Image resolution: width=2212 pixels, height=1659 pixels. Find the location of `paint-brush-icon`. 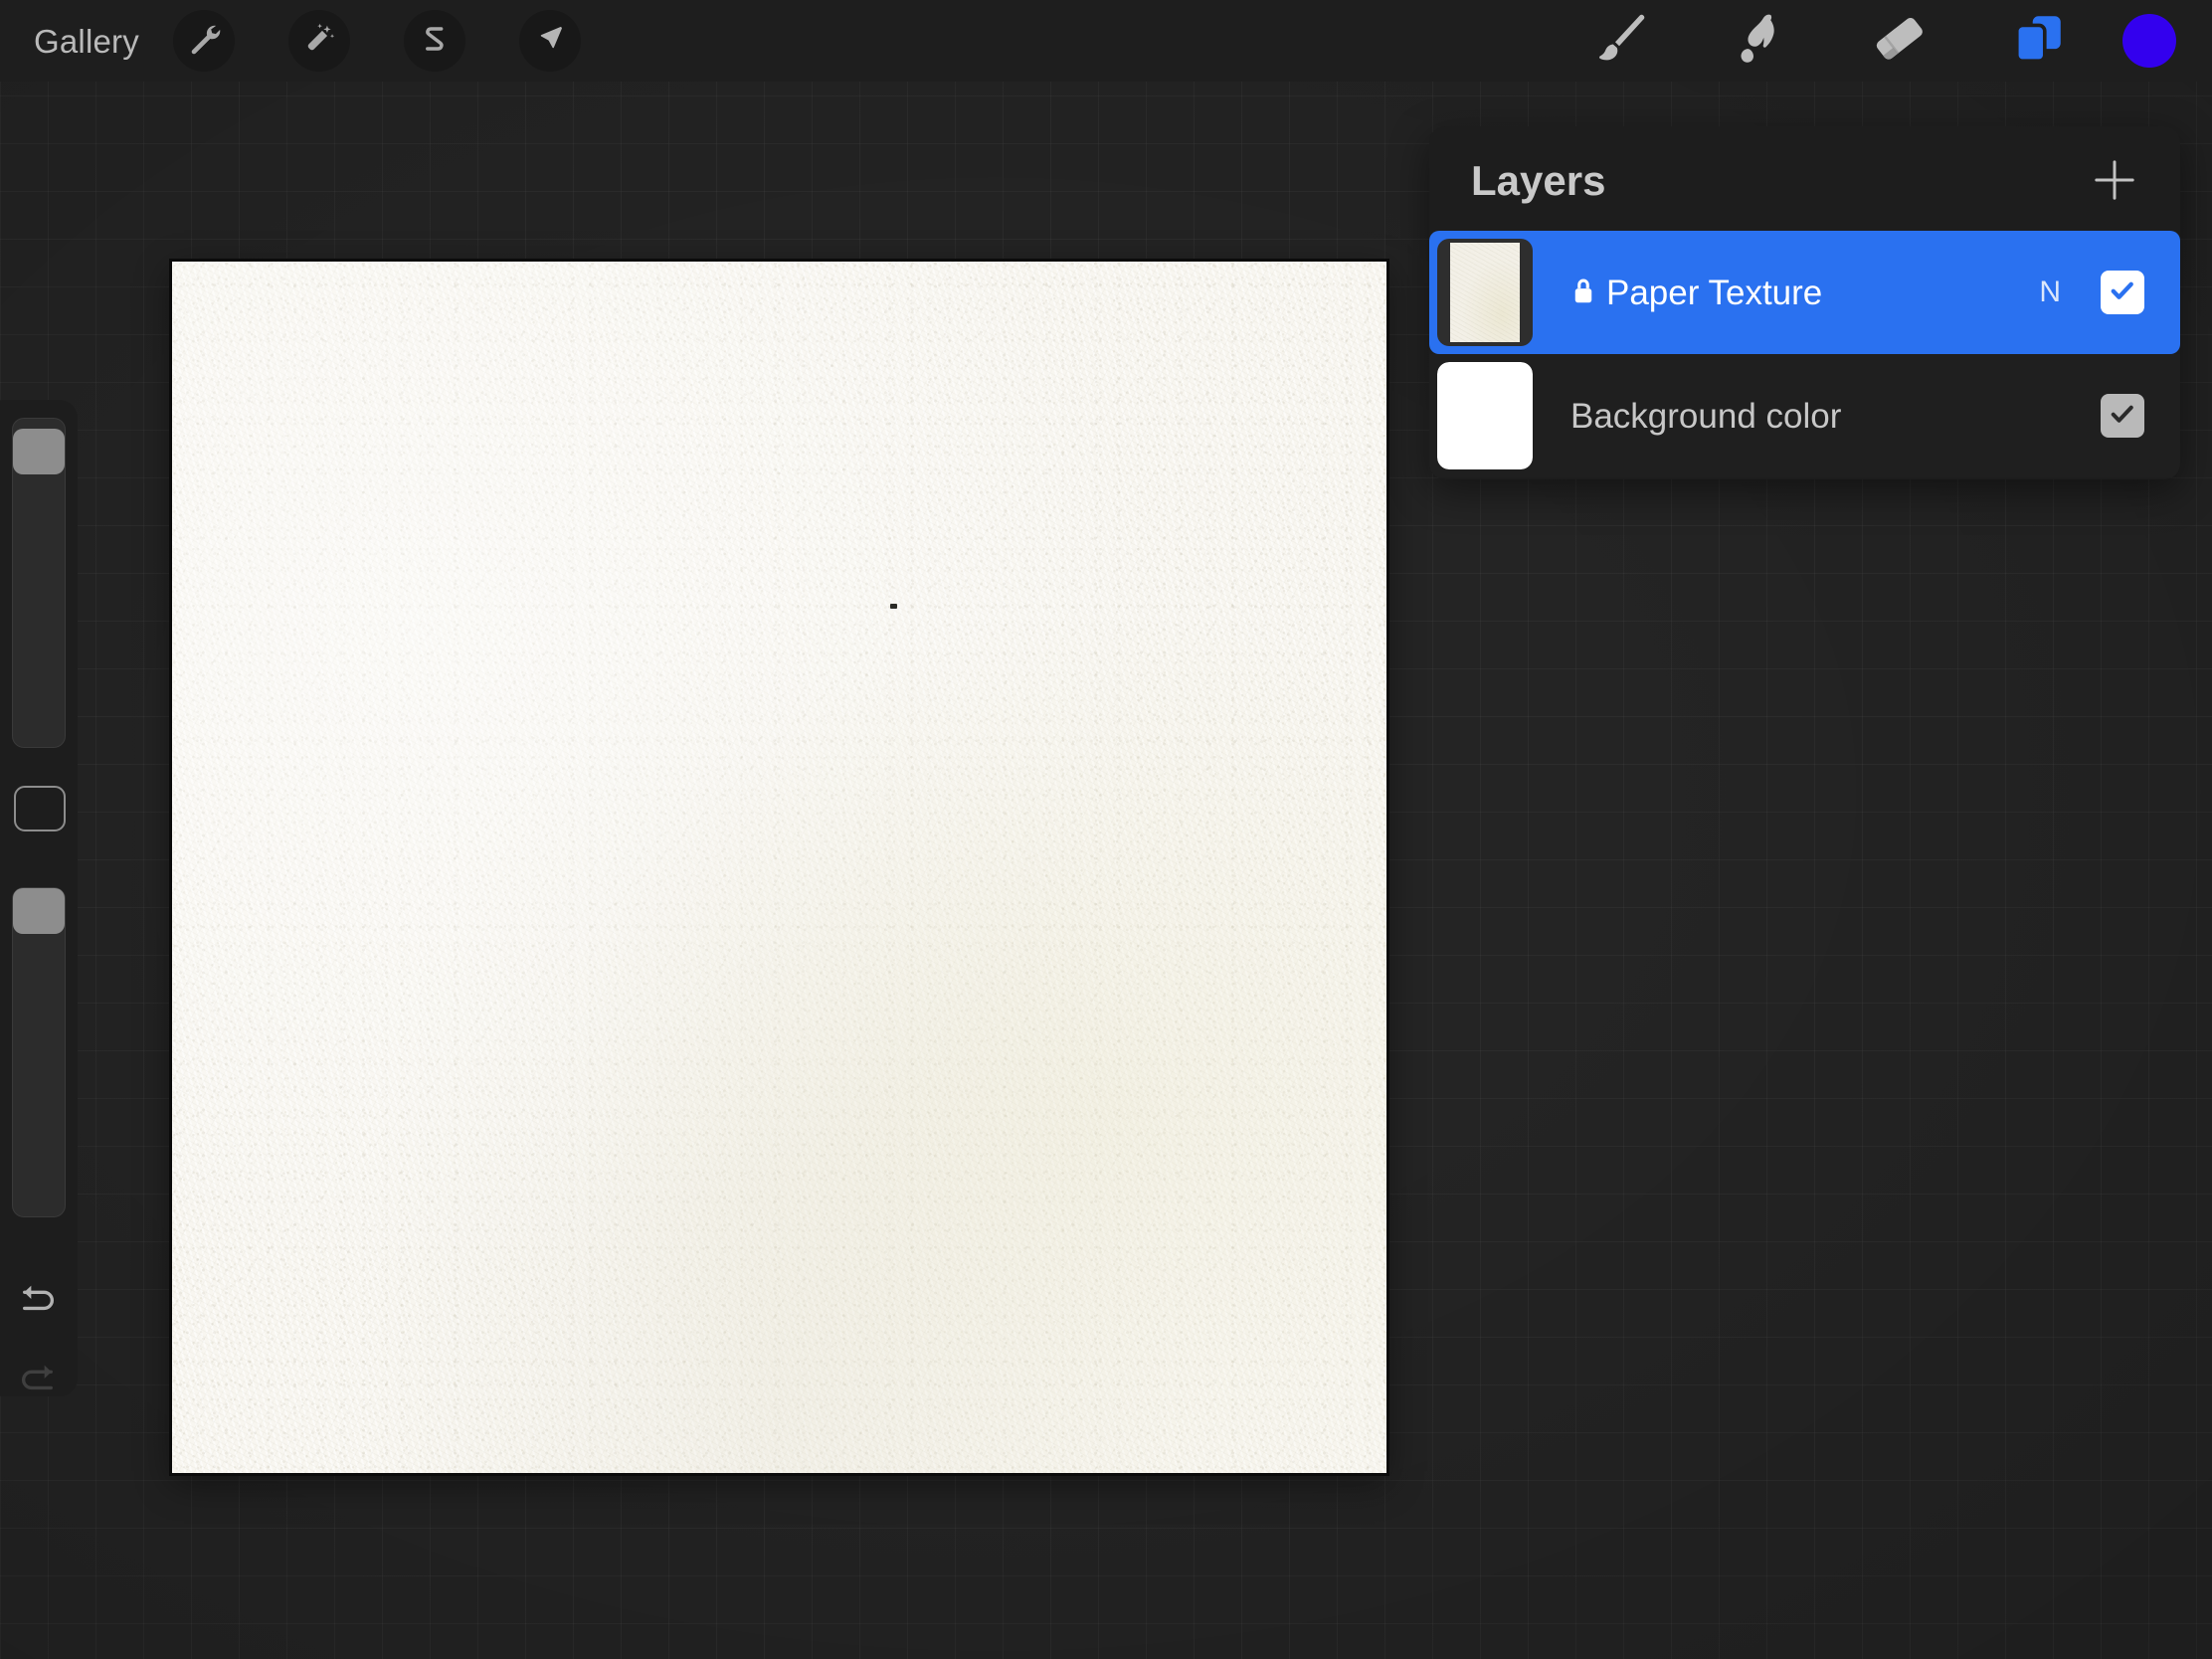

paint-brush-icon is located at coordinates (1621, 41).